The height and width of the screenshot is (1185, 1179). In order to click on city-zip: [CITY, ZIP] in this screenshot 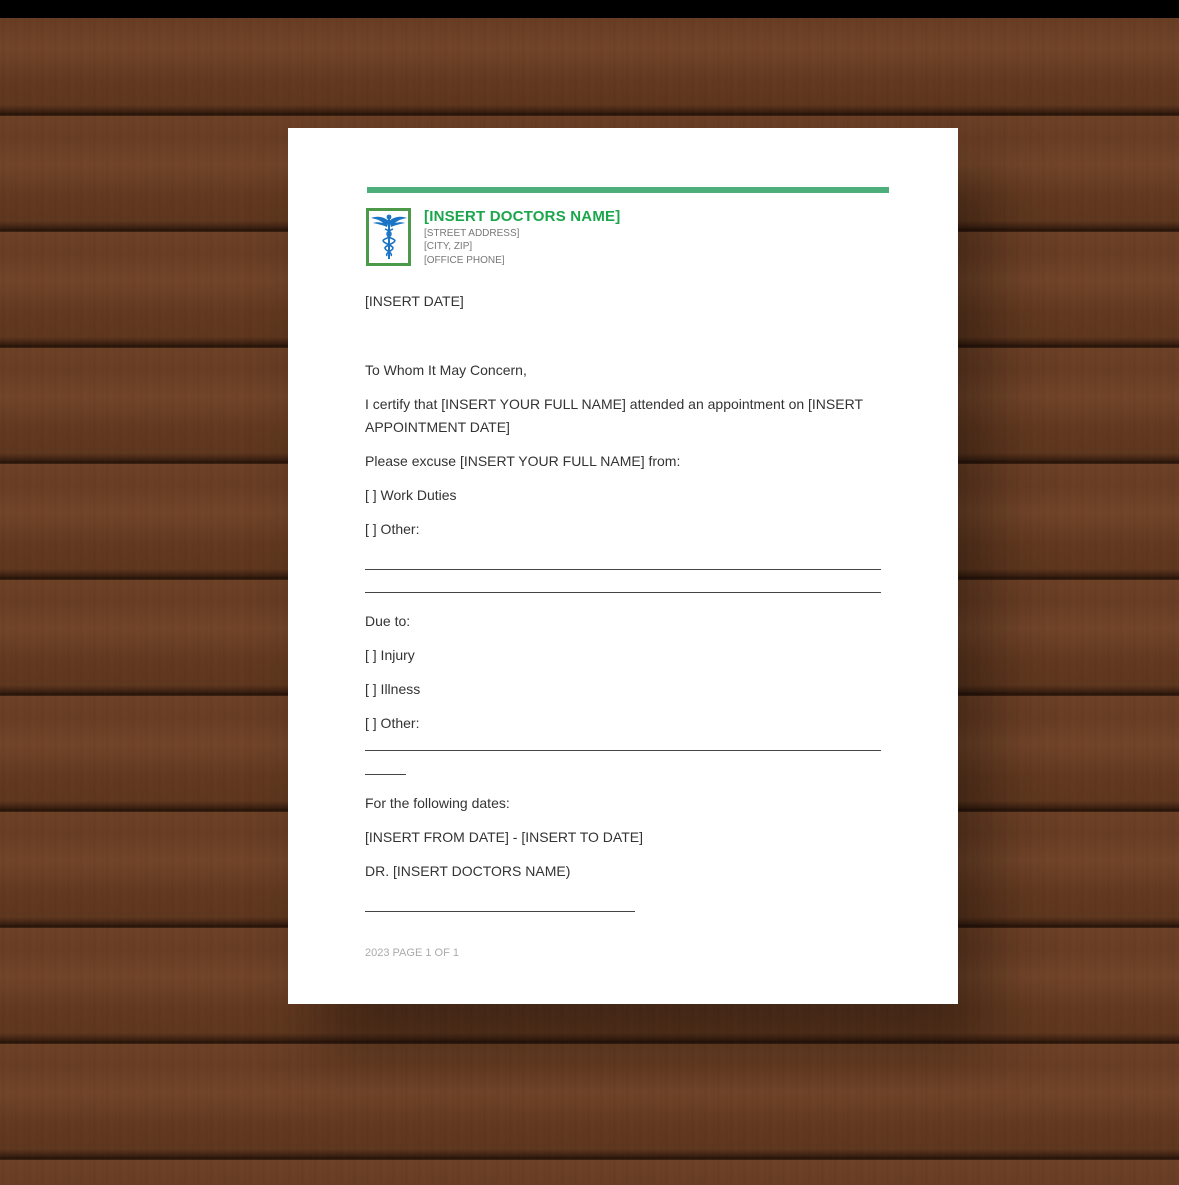, I will do `click(448, 246)`.